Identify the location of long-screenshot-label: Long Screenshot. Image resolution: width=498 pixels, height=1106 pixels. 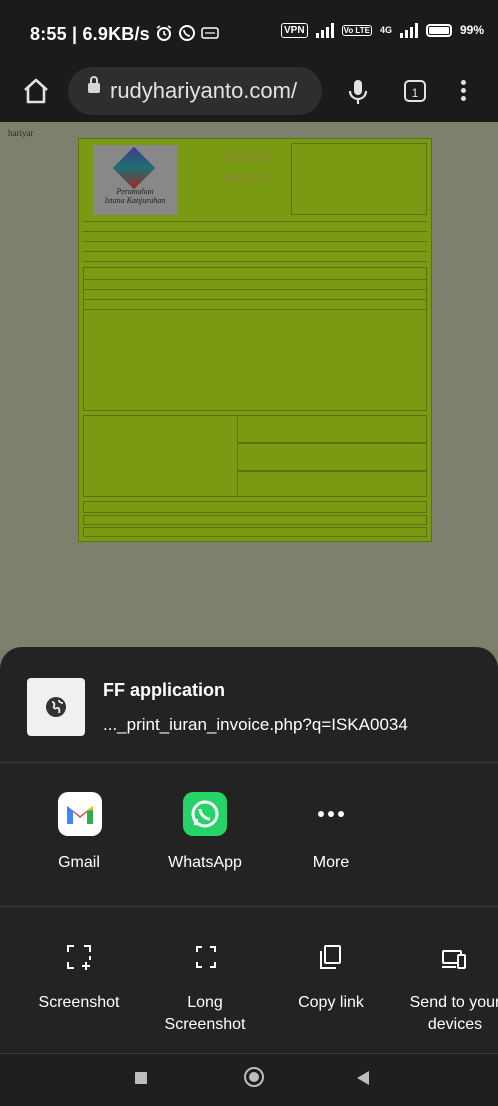
(205, 1013).